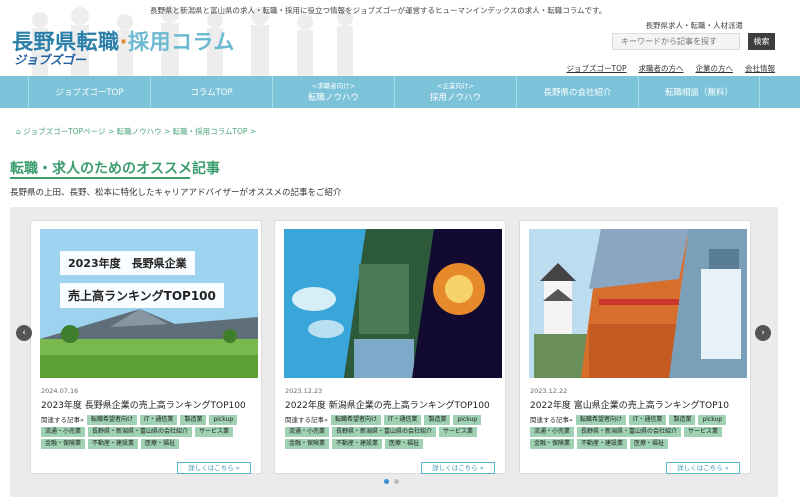 This screenshot has width=800, height=497. Describe the element at coordinates (661, 68) in the screenshot. I see `util-link-job-seekers: 求職者の方へ` at that location.